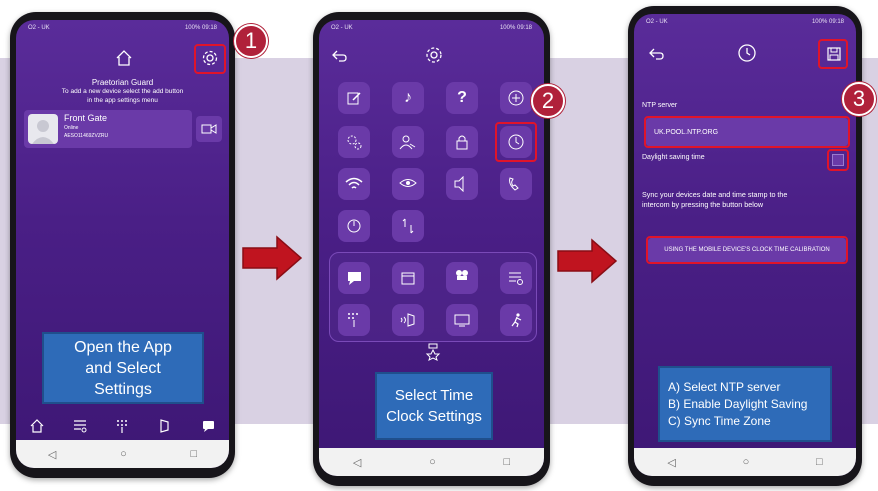  Describe the element at coordinates (86, 118) in the screenshot. I see `device-name: Front Gate` at that location.